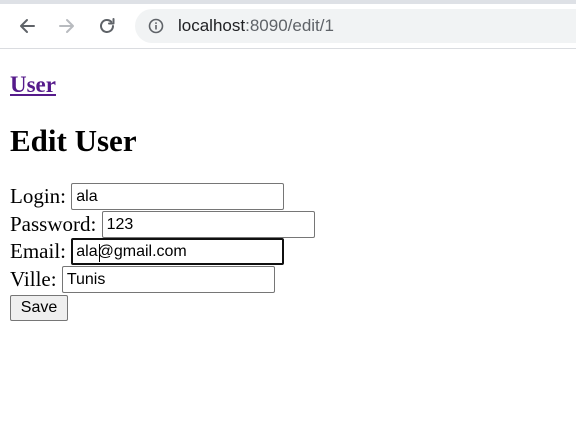 The width and height of the screenshot is (576, 442). What do you see at coordinates (178, 196) in the screenshot?
I see `login-input: ala` at bounding box center [178, 196].